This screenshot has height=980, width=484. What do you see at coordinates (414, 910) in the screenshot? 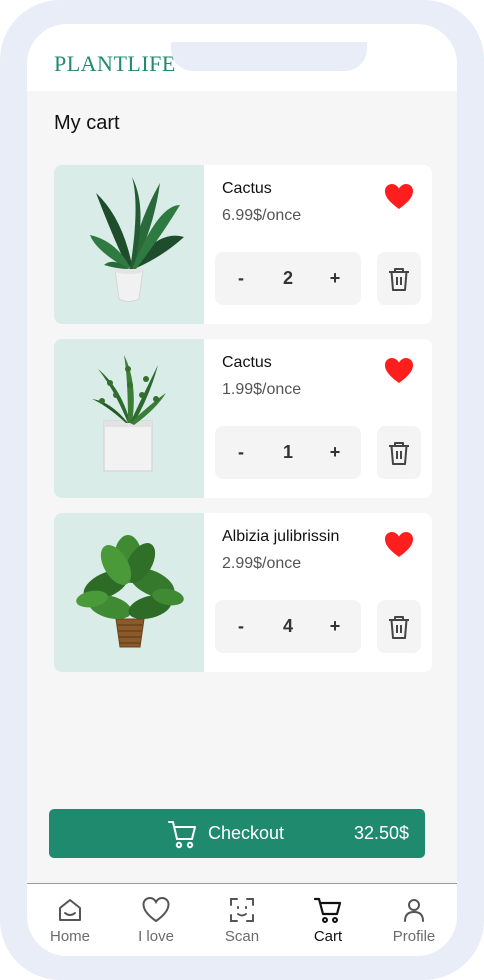
I see `profile-icon` at bounding box center [414, 910].